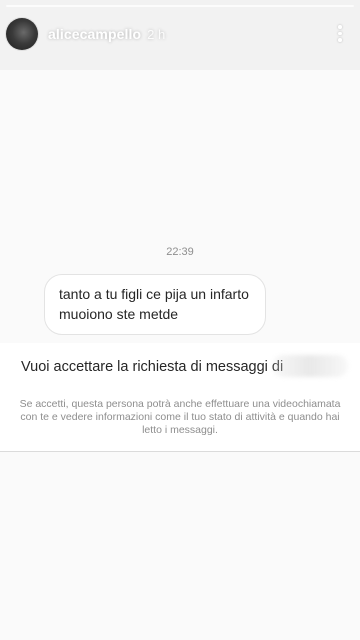  Describe the element at coordinates (180, 34) in the screenshot. I see `story-header: alicecampello 2 h` at that location.